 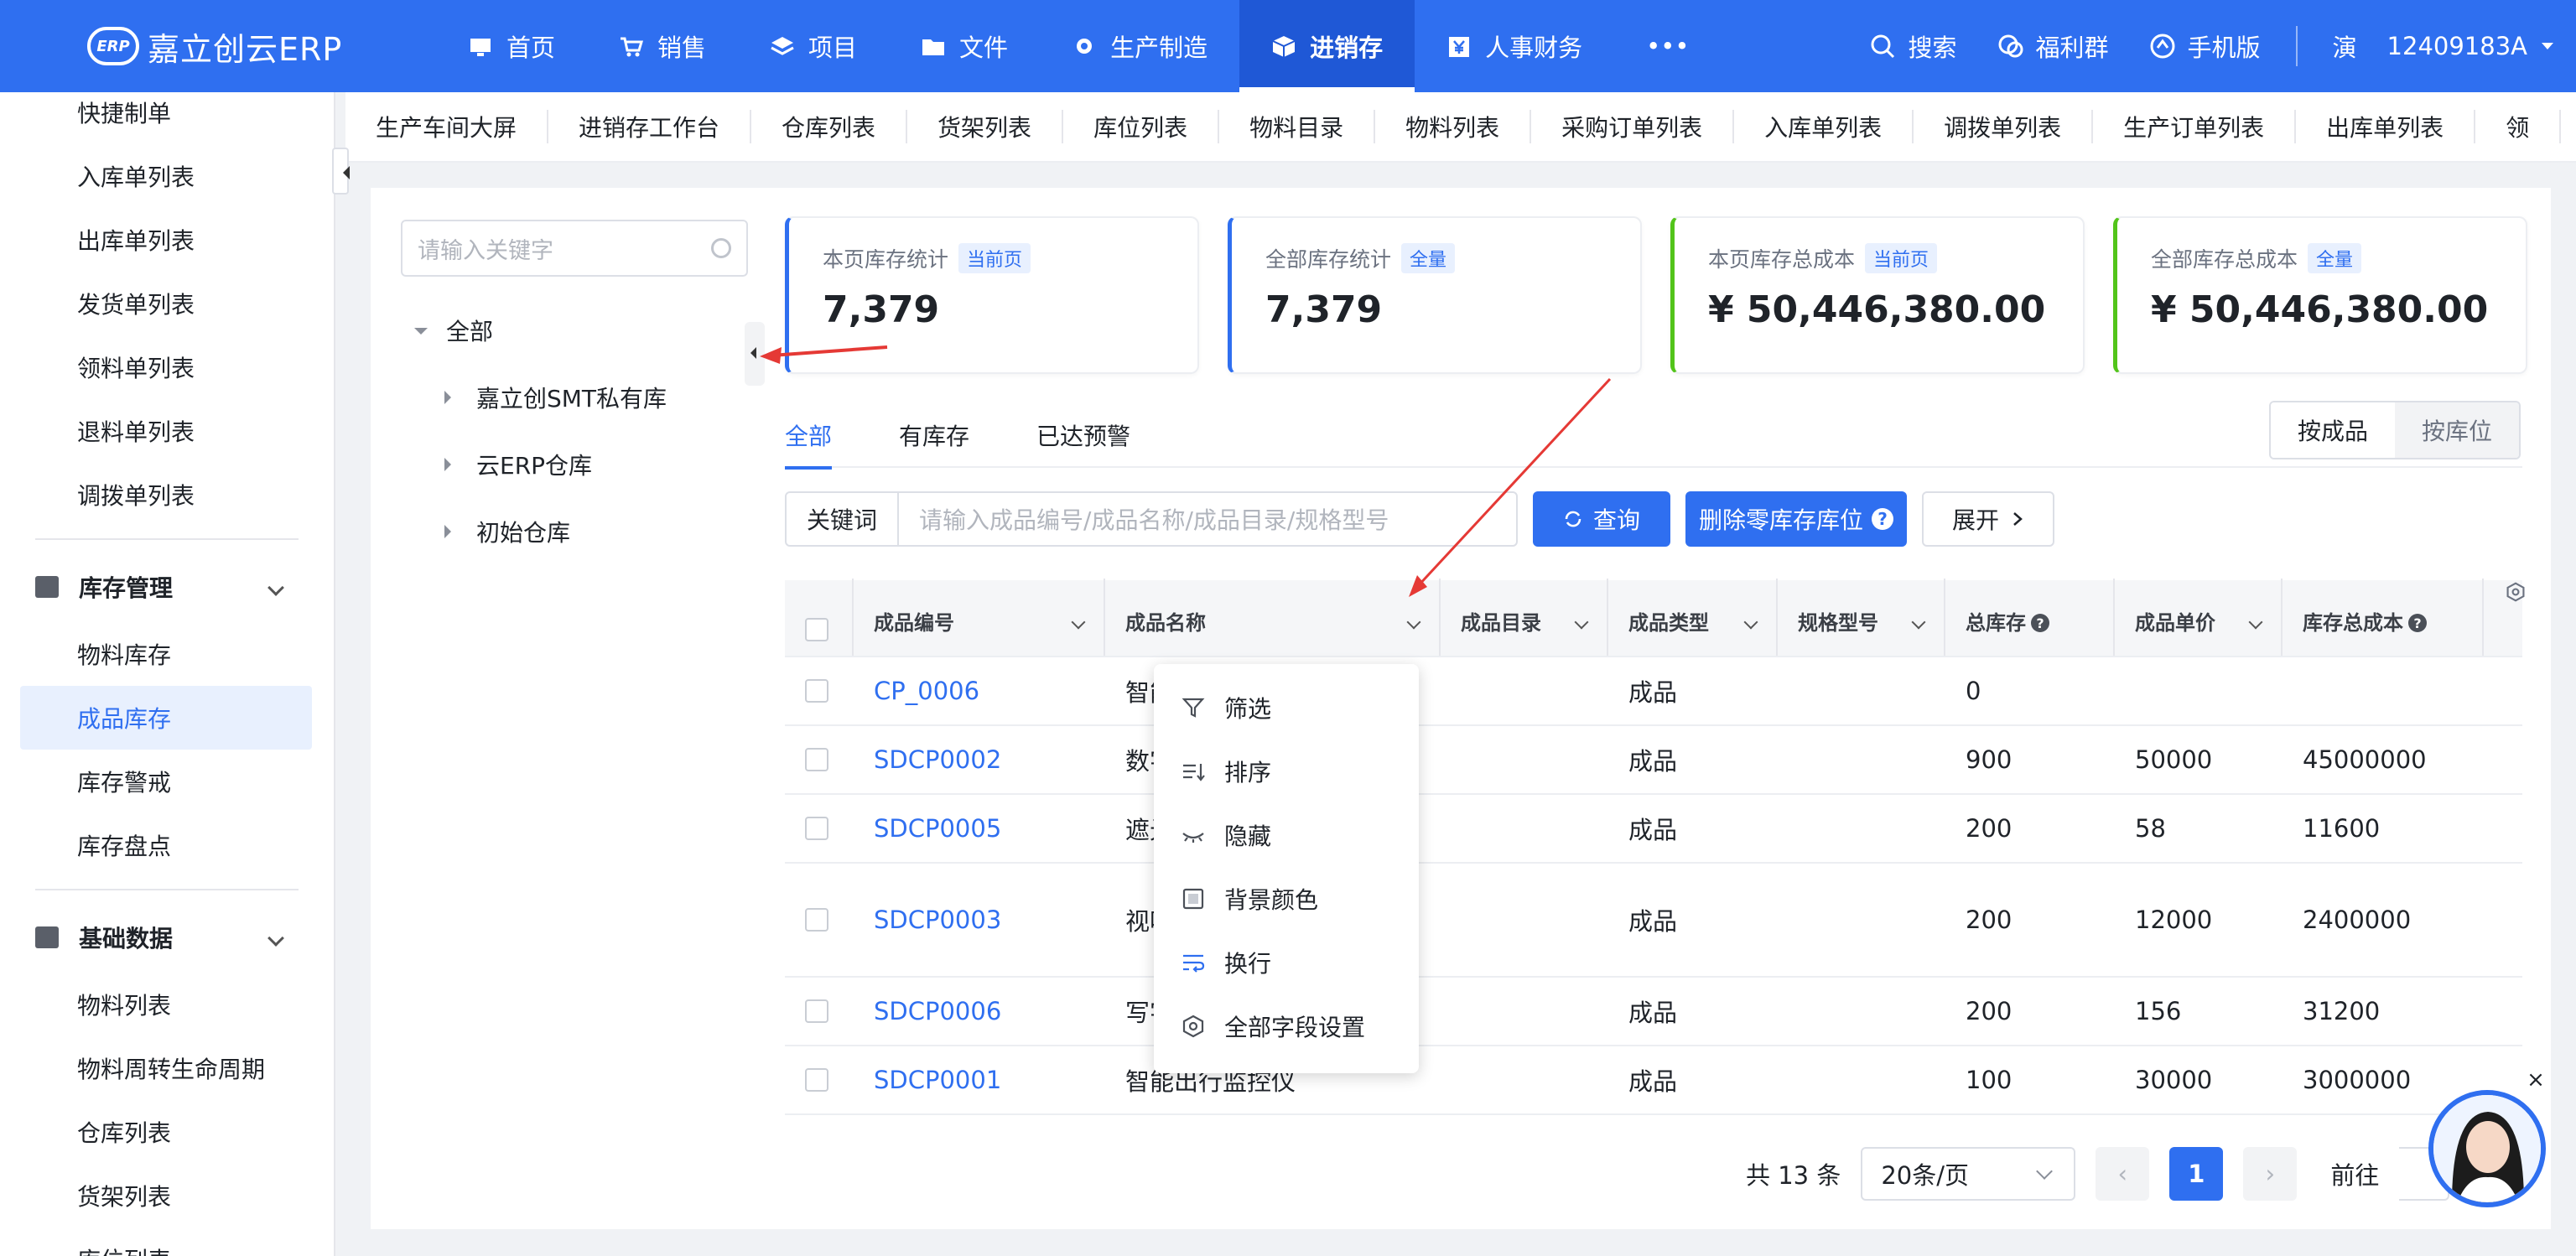 I want to click on page-tab: 货架列表, so click(x=986, y=126).